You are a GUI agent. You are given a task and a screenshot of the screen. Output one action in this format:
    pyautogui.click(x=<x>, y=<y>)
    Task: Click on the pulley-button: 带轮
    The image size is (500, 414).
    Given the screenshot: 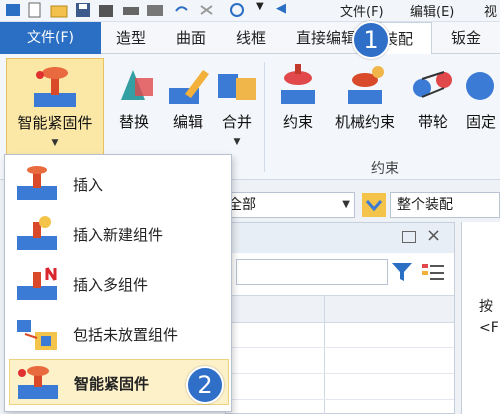 What is the action you would take?
    pyautogui.click(x=433, y=108)
    